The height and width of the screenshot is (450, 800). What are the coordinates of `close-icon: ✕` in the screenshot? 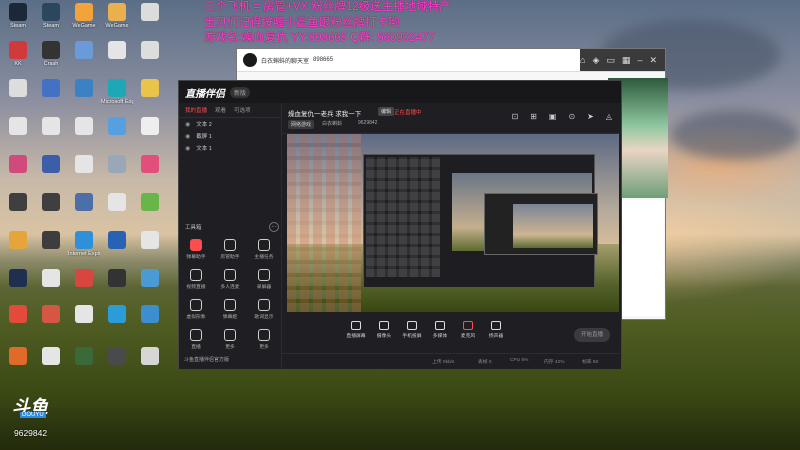 It's located at (653, 60).